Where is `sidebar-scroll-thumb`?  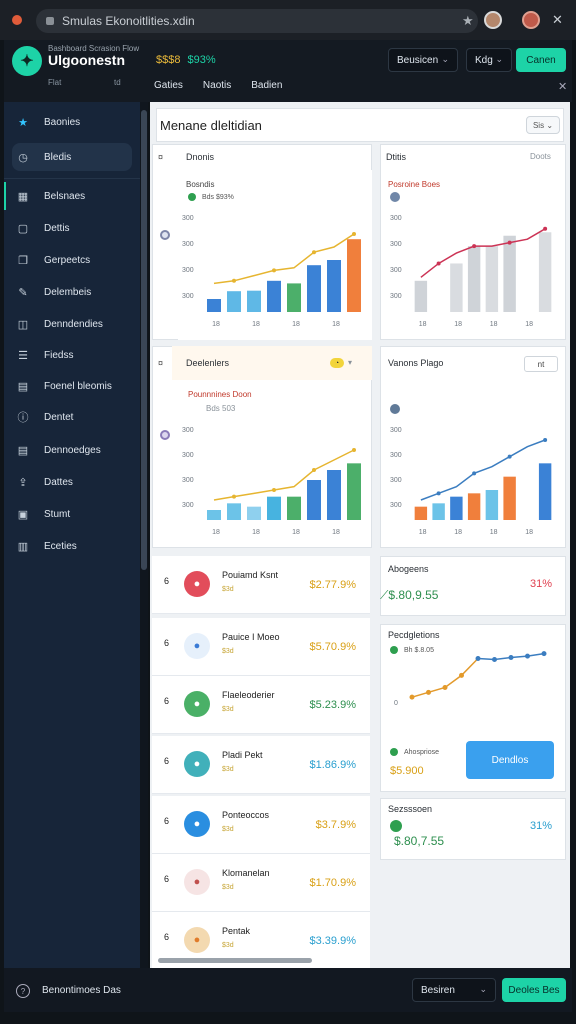
sidebar-scroll-thumb is located at coordinates (144, 340).